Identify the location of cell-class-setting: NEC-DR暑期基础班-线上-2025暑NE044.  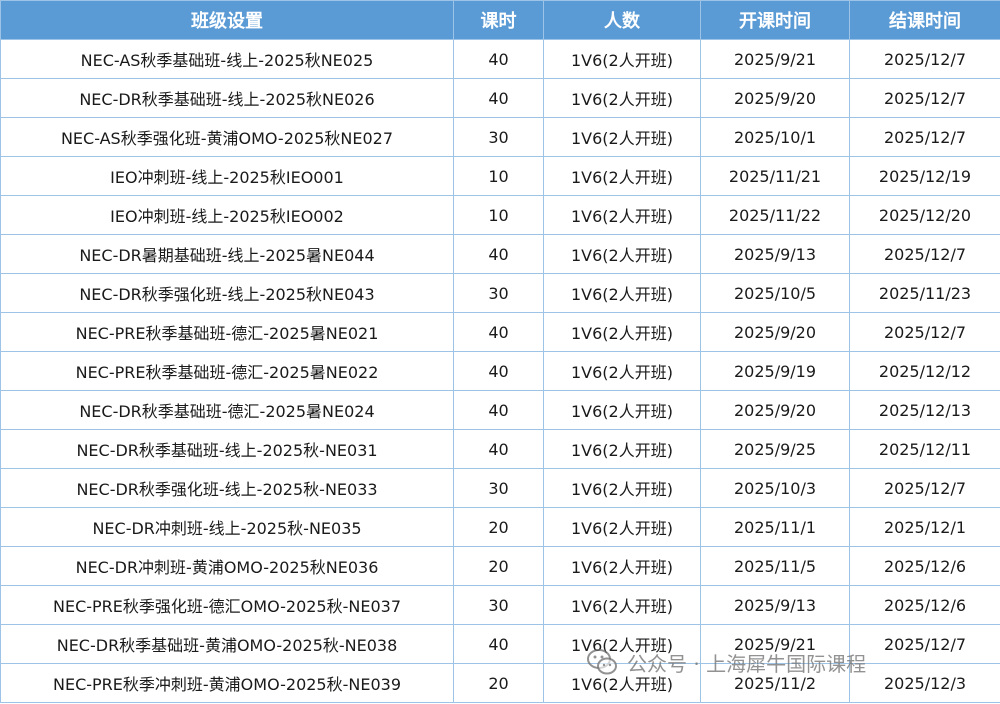
(227, 254).